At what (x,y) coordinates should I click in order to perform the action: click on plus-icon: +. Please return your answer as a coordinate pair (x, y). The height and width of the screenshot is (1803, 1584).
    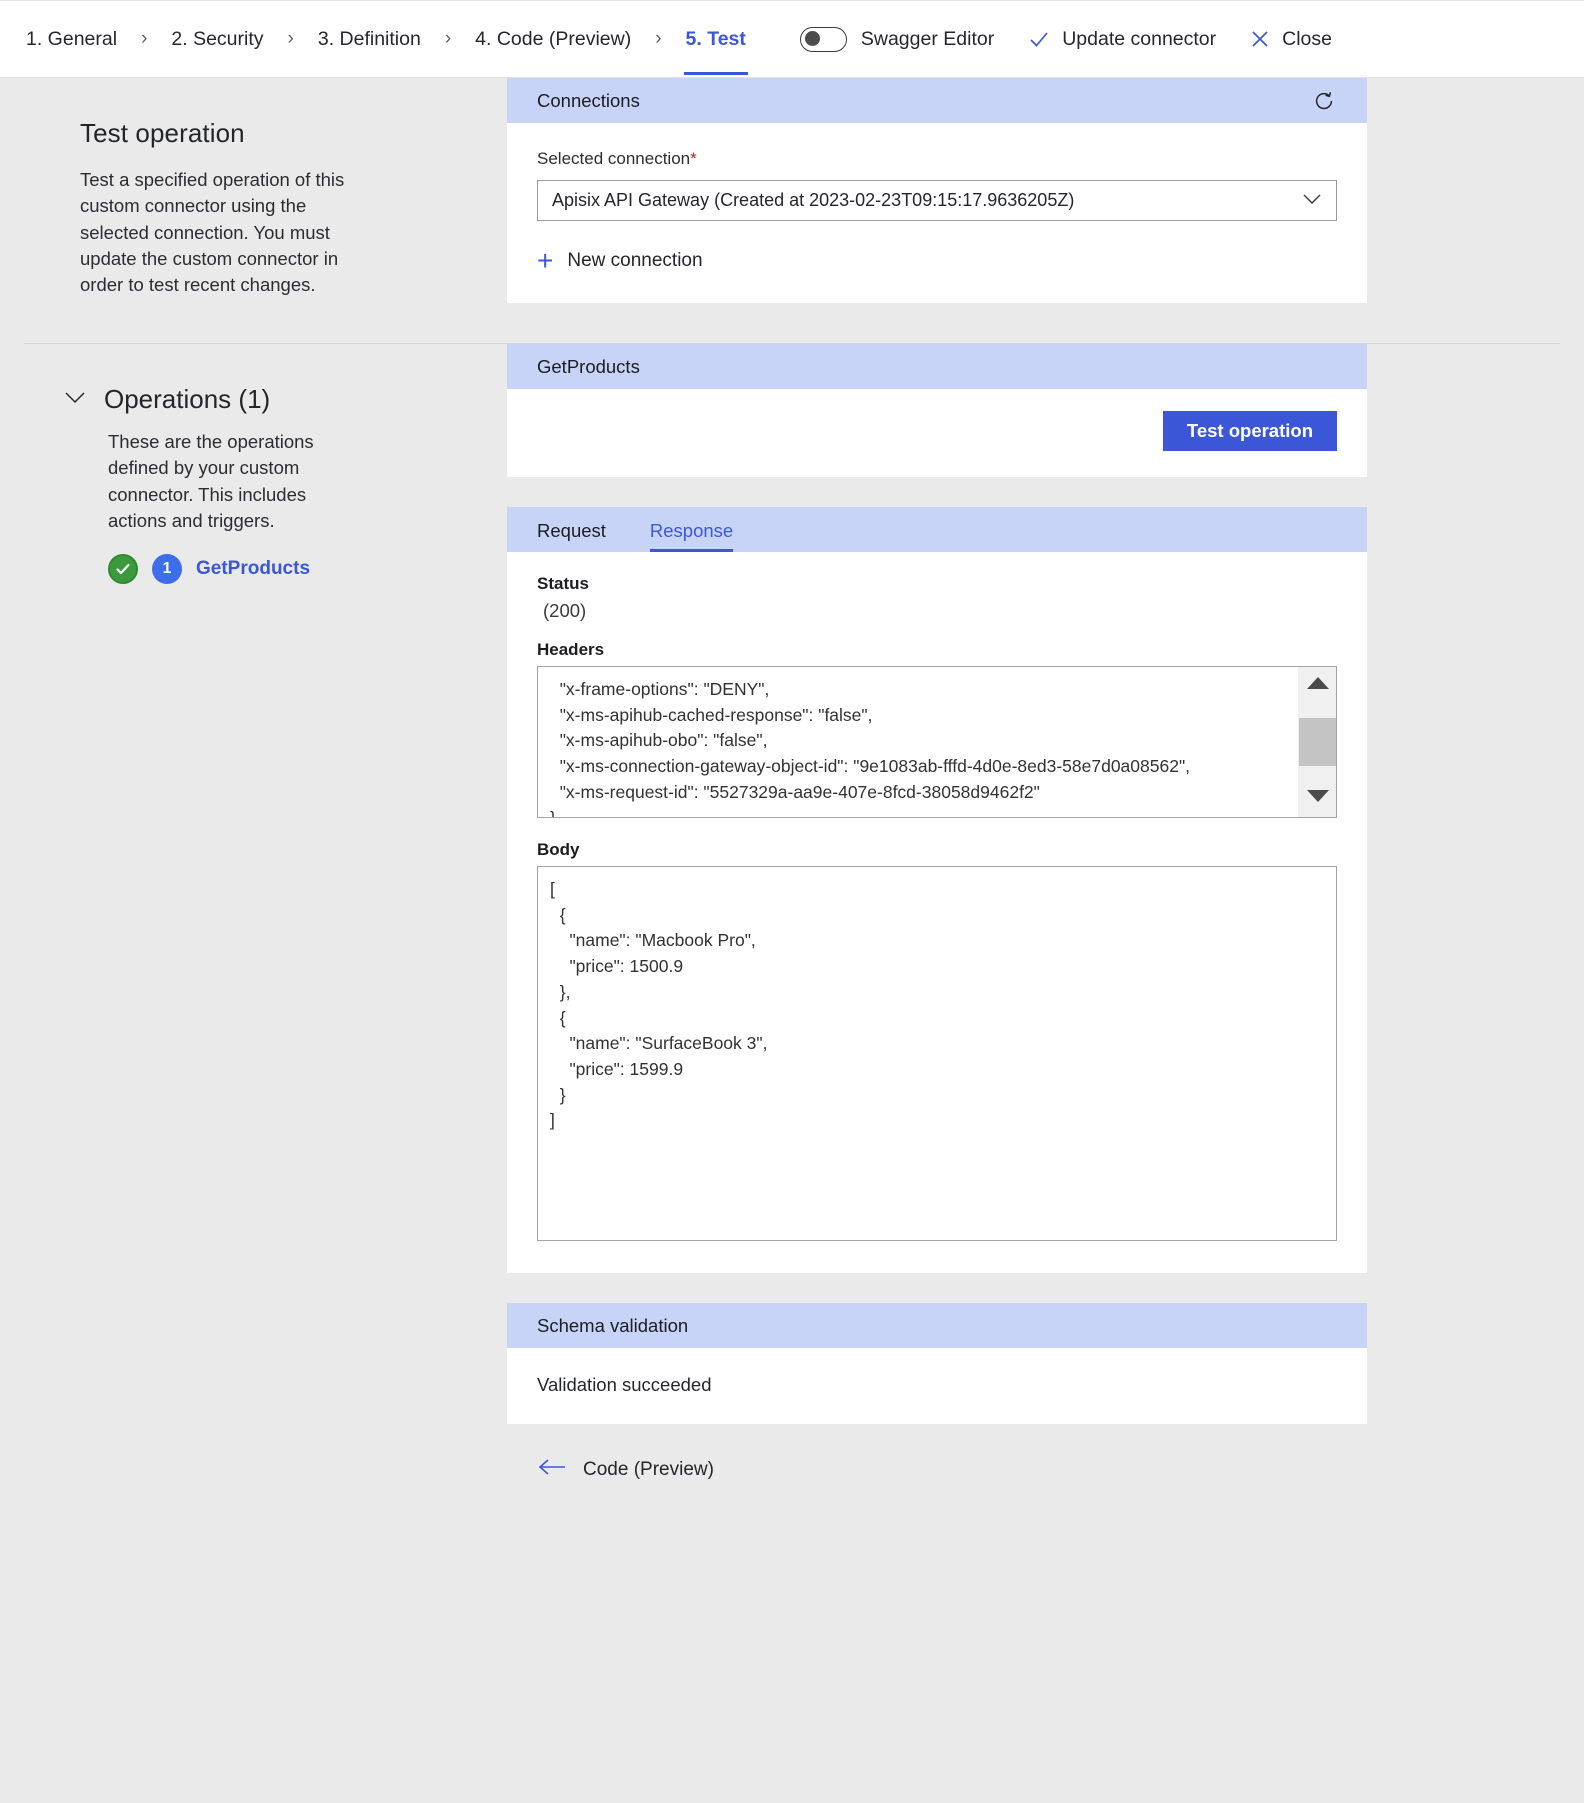
    Looking at the image, I should click on (545, 260).